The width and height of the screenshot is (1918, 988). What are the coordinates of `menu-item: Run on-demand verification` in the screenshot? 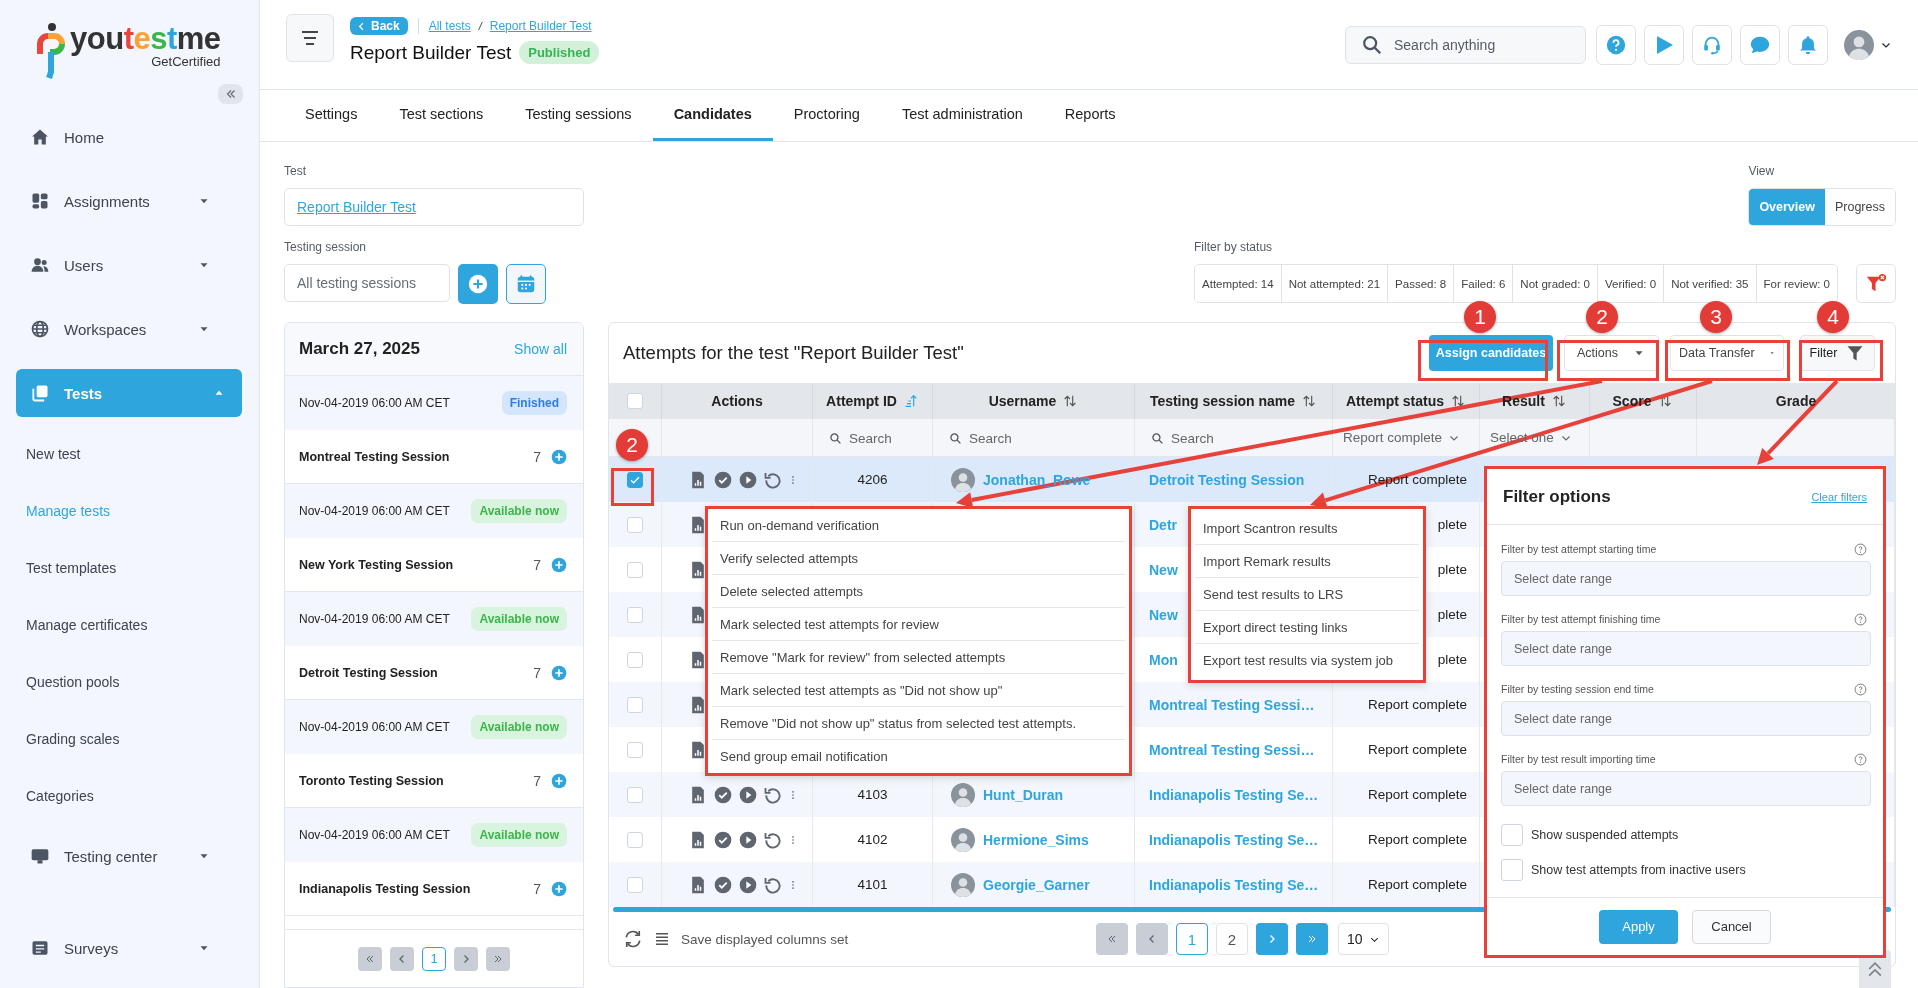 It's located at (918, 525).